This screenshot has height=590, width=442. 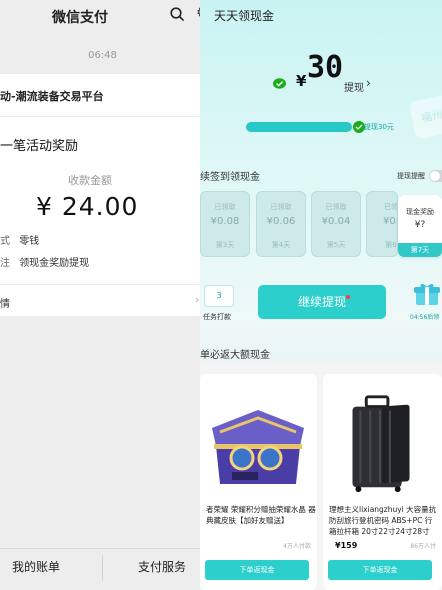 I want to click on progress-bar, so click(x=299, y=127).